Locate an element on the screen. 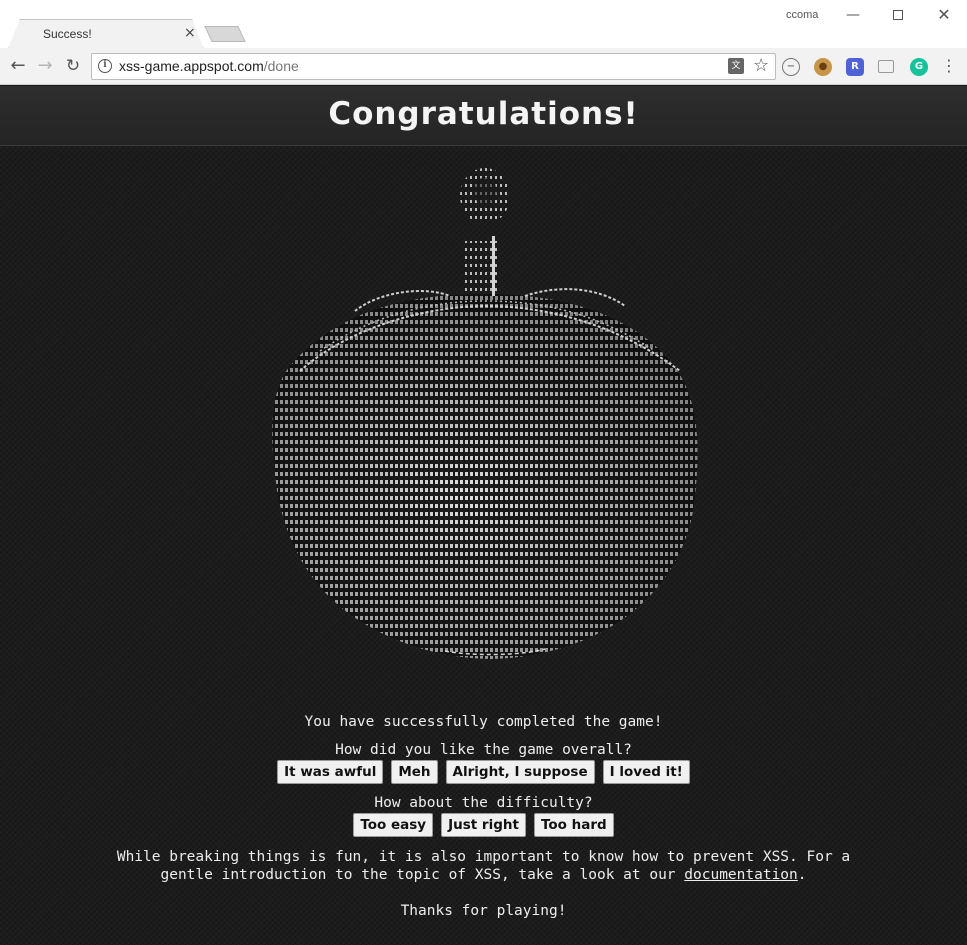  reload-icon: ↻ is located at coordinates (73, 66).